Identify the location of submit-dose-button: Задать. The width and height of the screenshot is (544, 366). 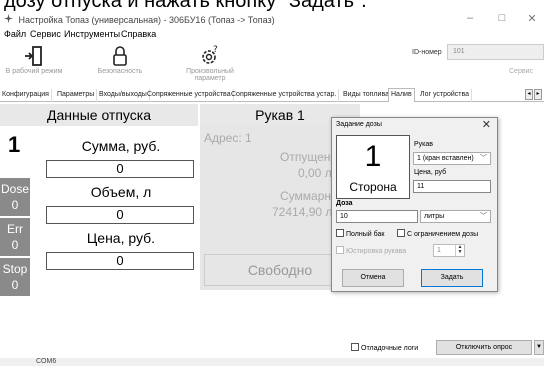
(452, 278).